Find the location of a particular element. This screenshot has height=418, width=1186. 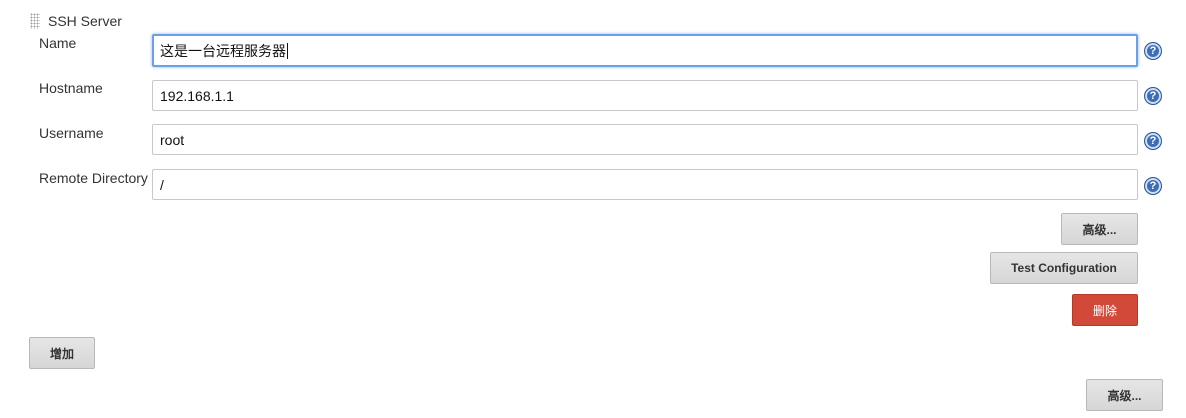

hostname-input-value: 192.168.1.1 is located at coordinates (197, 95).